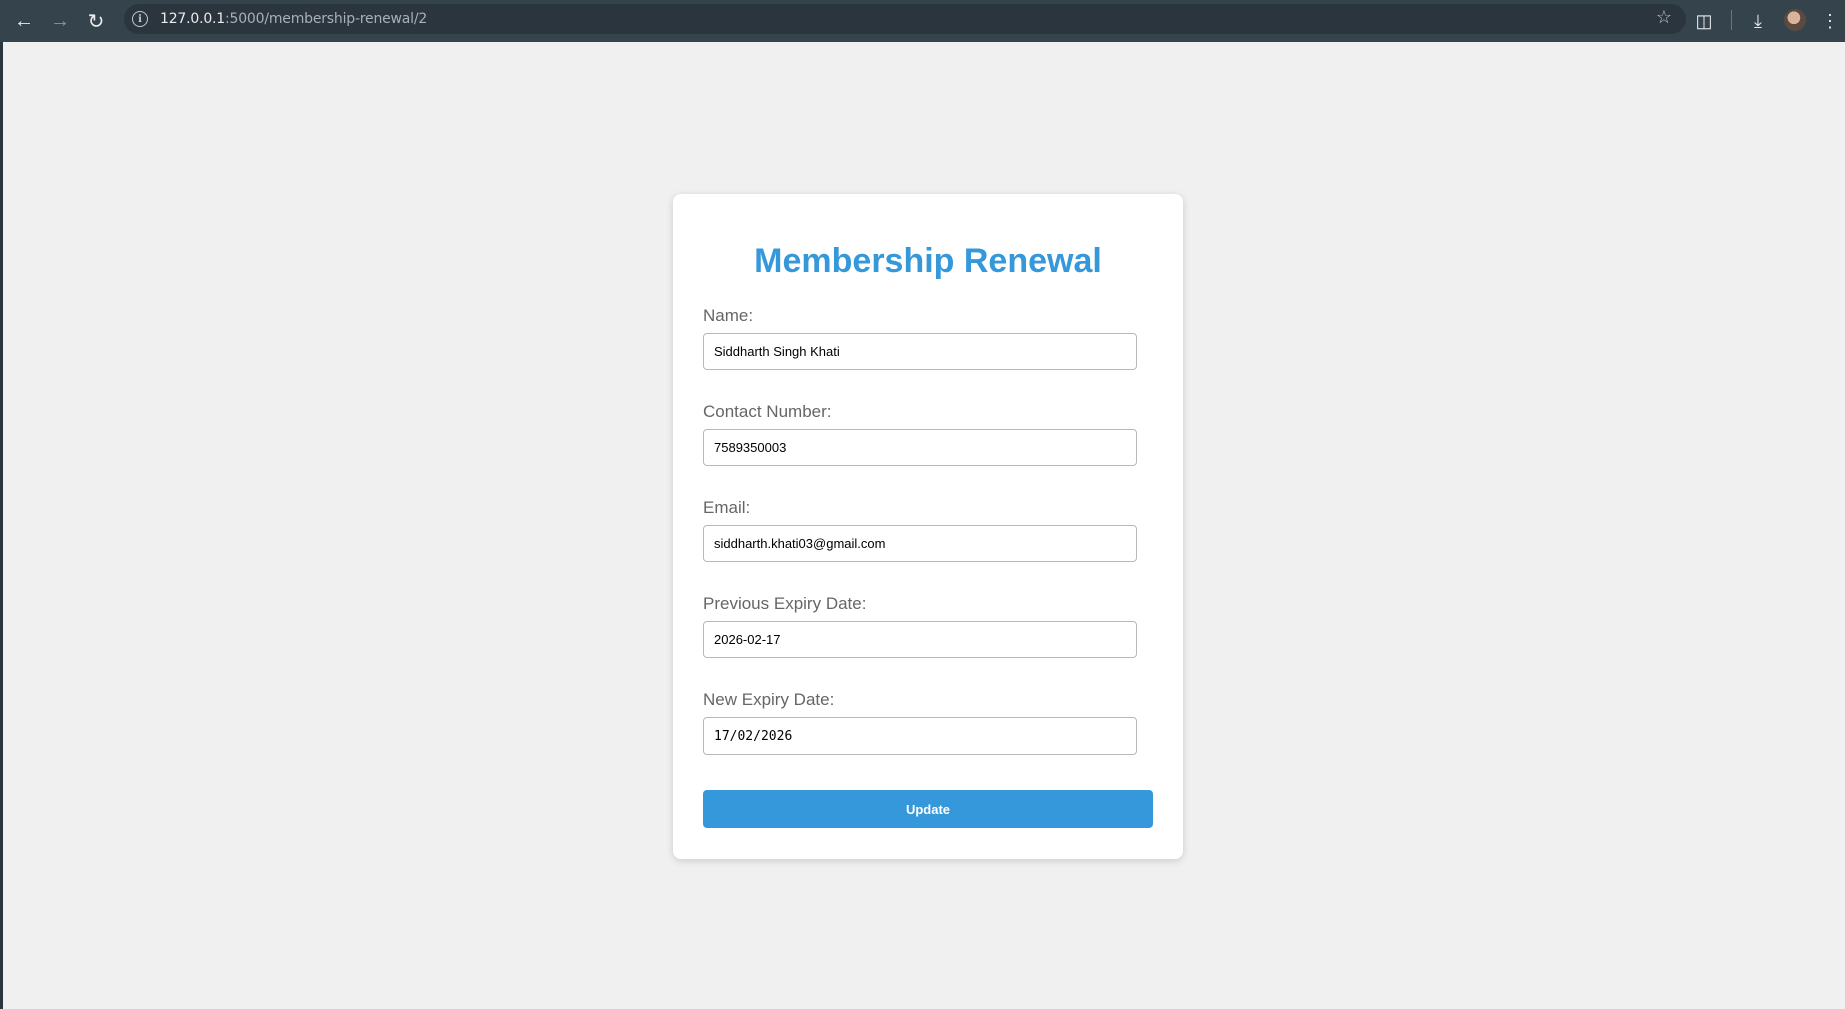 The height and width of the screenshot is (1009, 1845). Describe the element at coordinates (140, 19) in the screenshot. I see `site-info-icon: i` at that location.